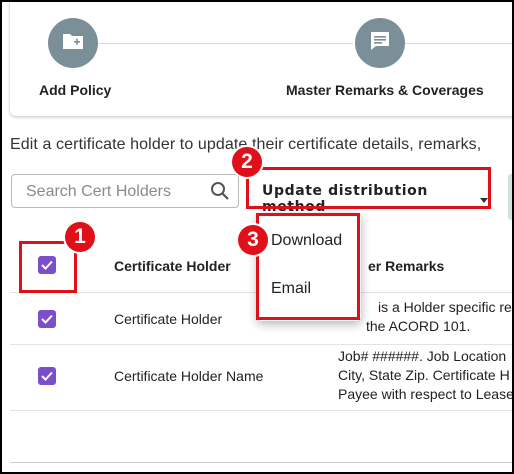 The image size is (514, 474). What do you see at coordinates (80, 237) in the screenshot?
I see `callout-badge-1: 1` at bounding box center [80, 237].